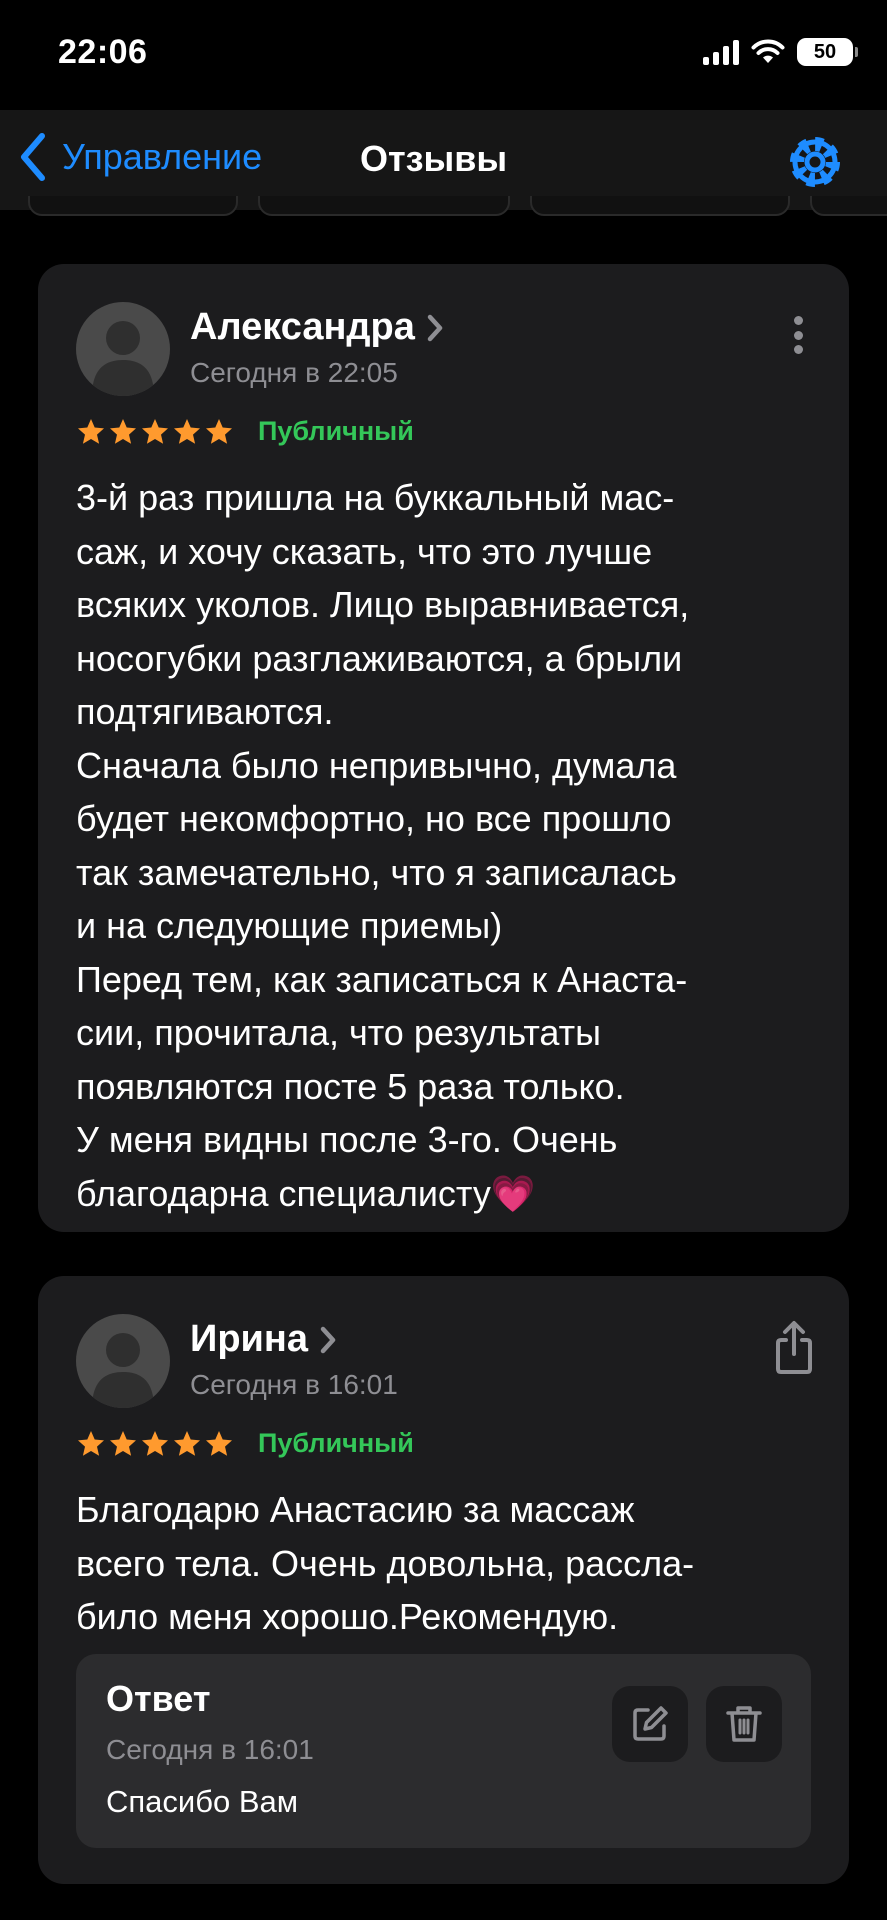  Describe the element at coordinates (294, 1384) in the screenshot. I see `review-date: Сегодня в 16:01` at that location.